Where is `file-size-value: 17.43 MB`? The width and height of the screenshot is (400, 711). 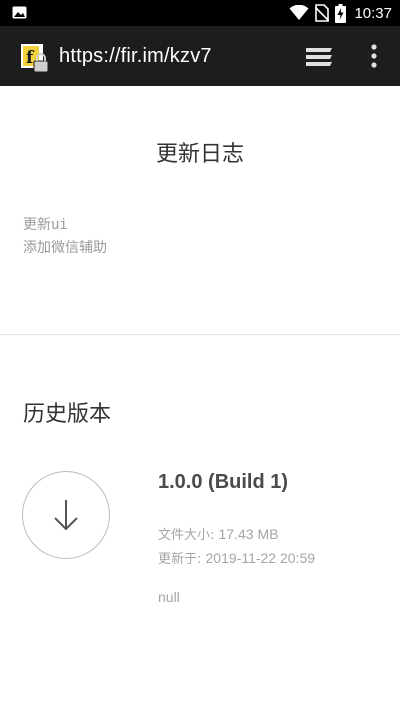
file-size-value: 17.43 MB is located at coordinates (248, 534).